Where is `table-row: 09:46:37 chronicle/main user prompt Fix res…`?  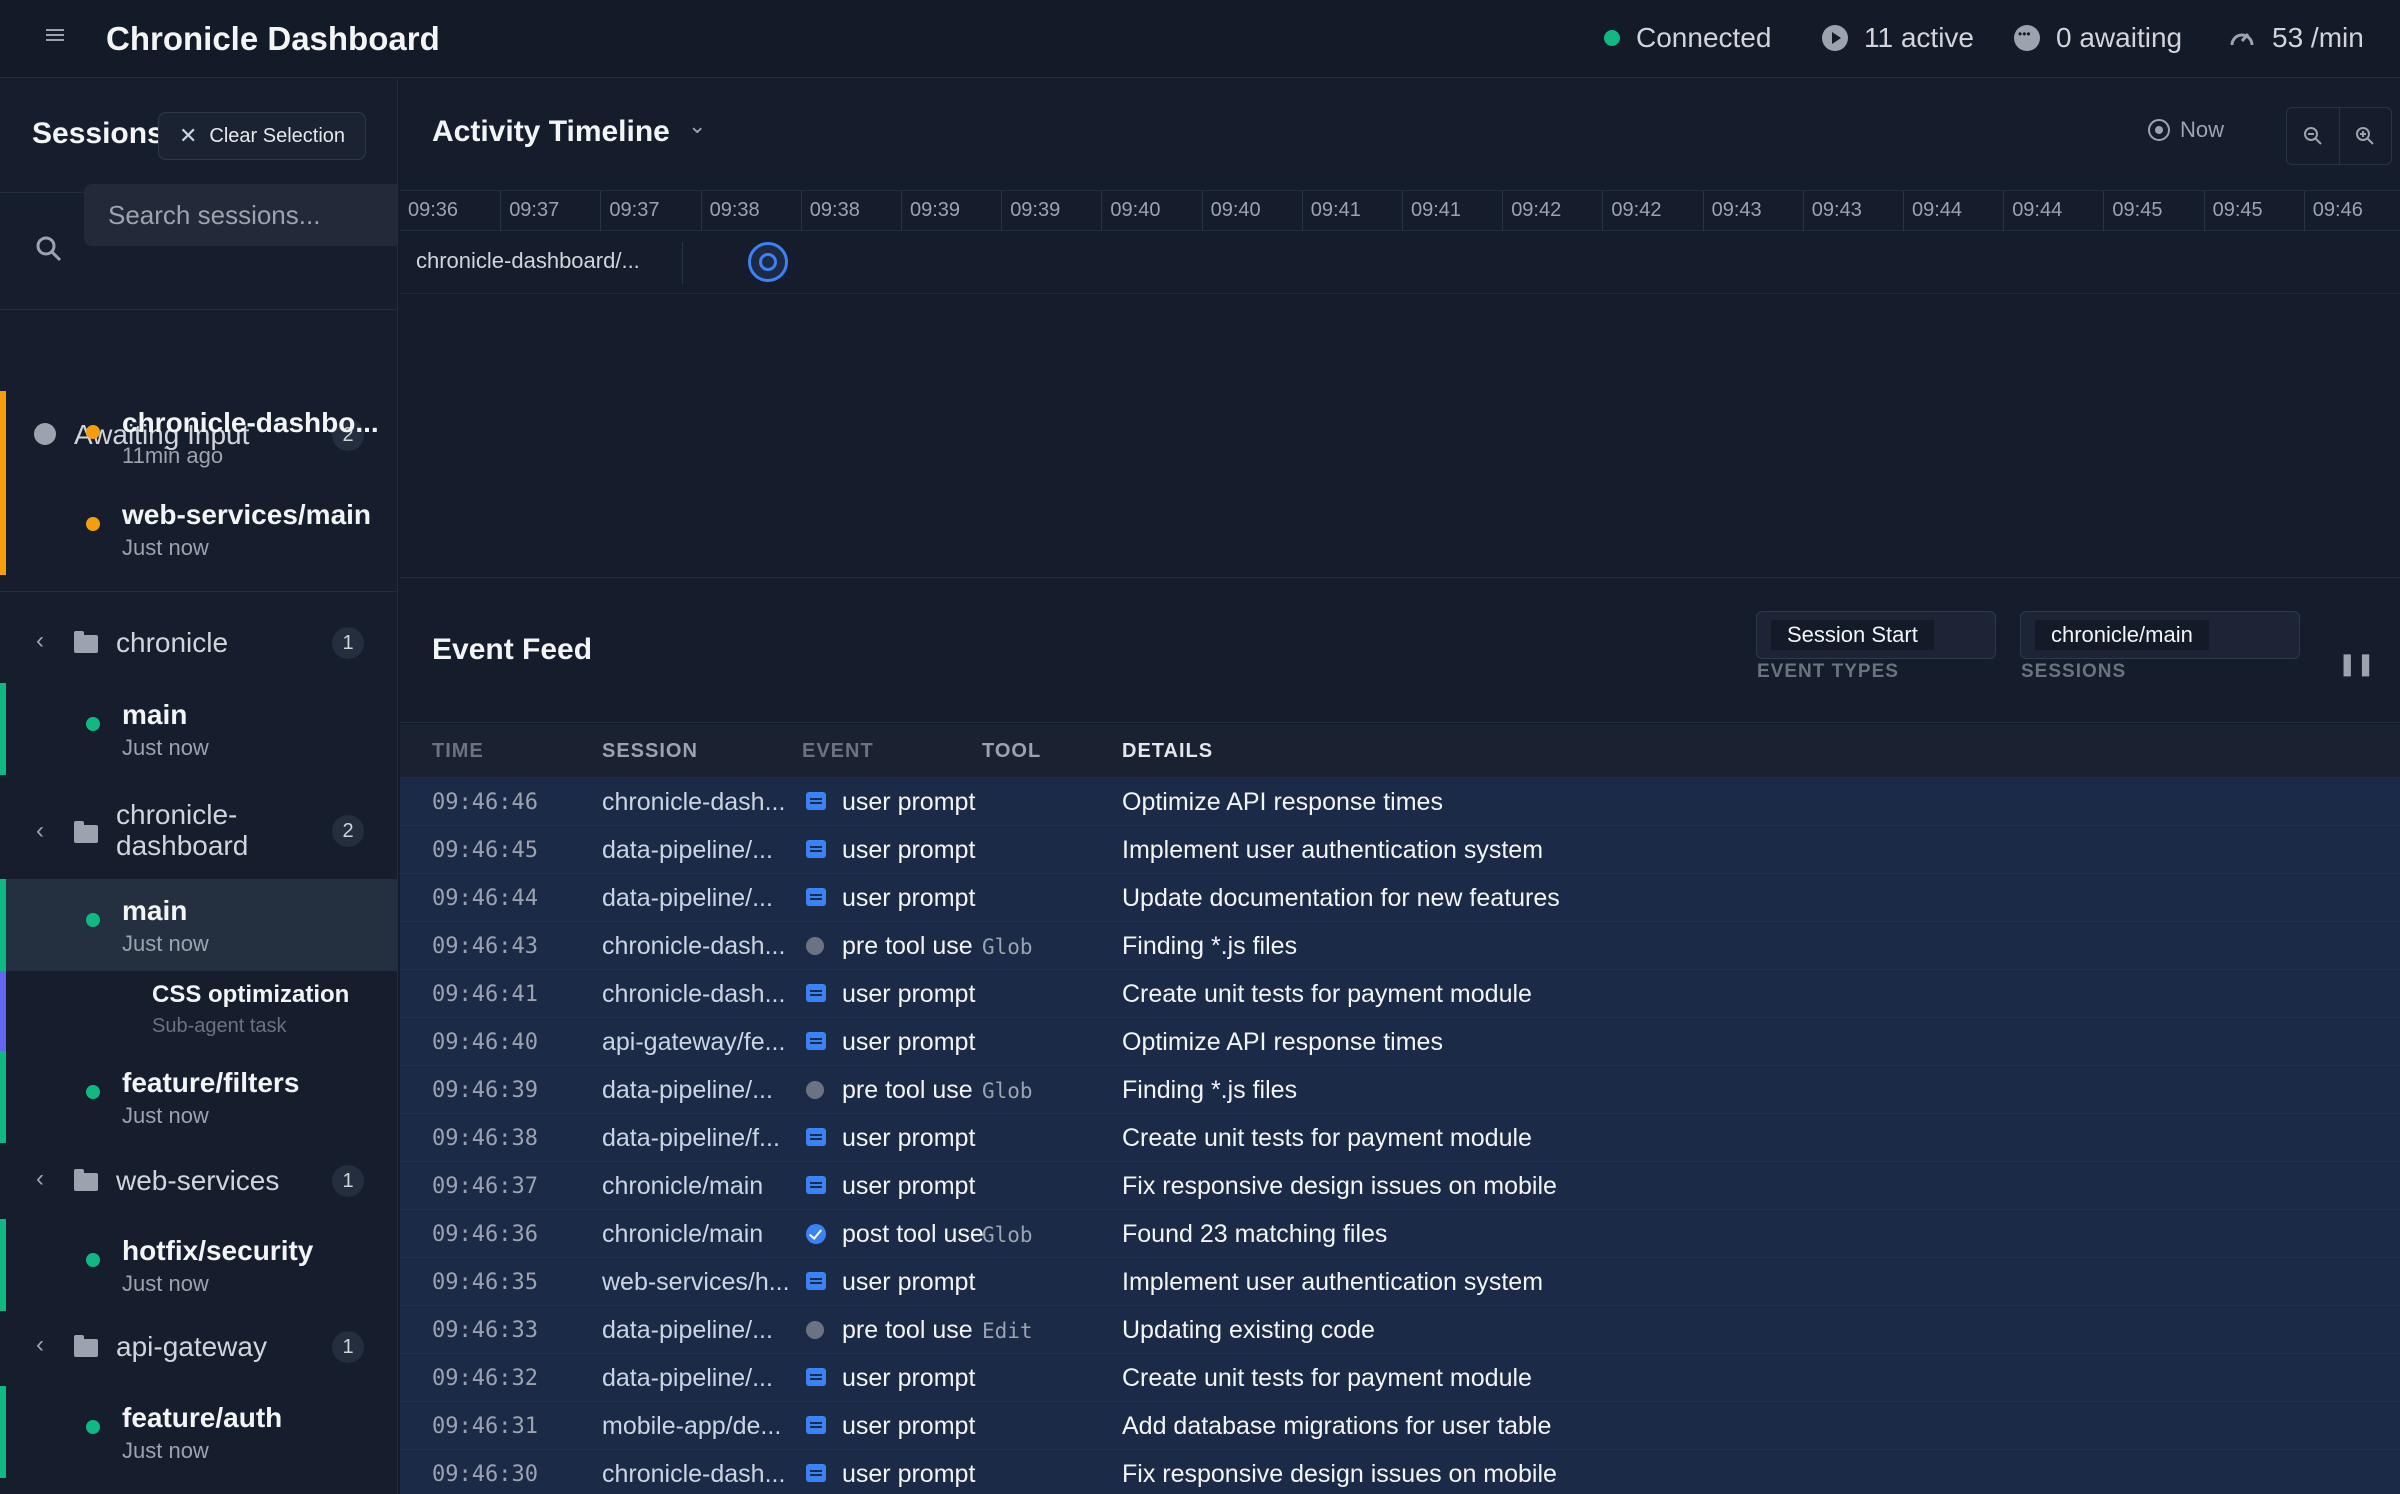
table-row: 09:46:37 chronicle/main user prompt Fix res… is located at coordinates (1400, 1186).